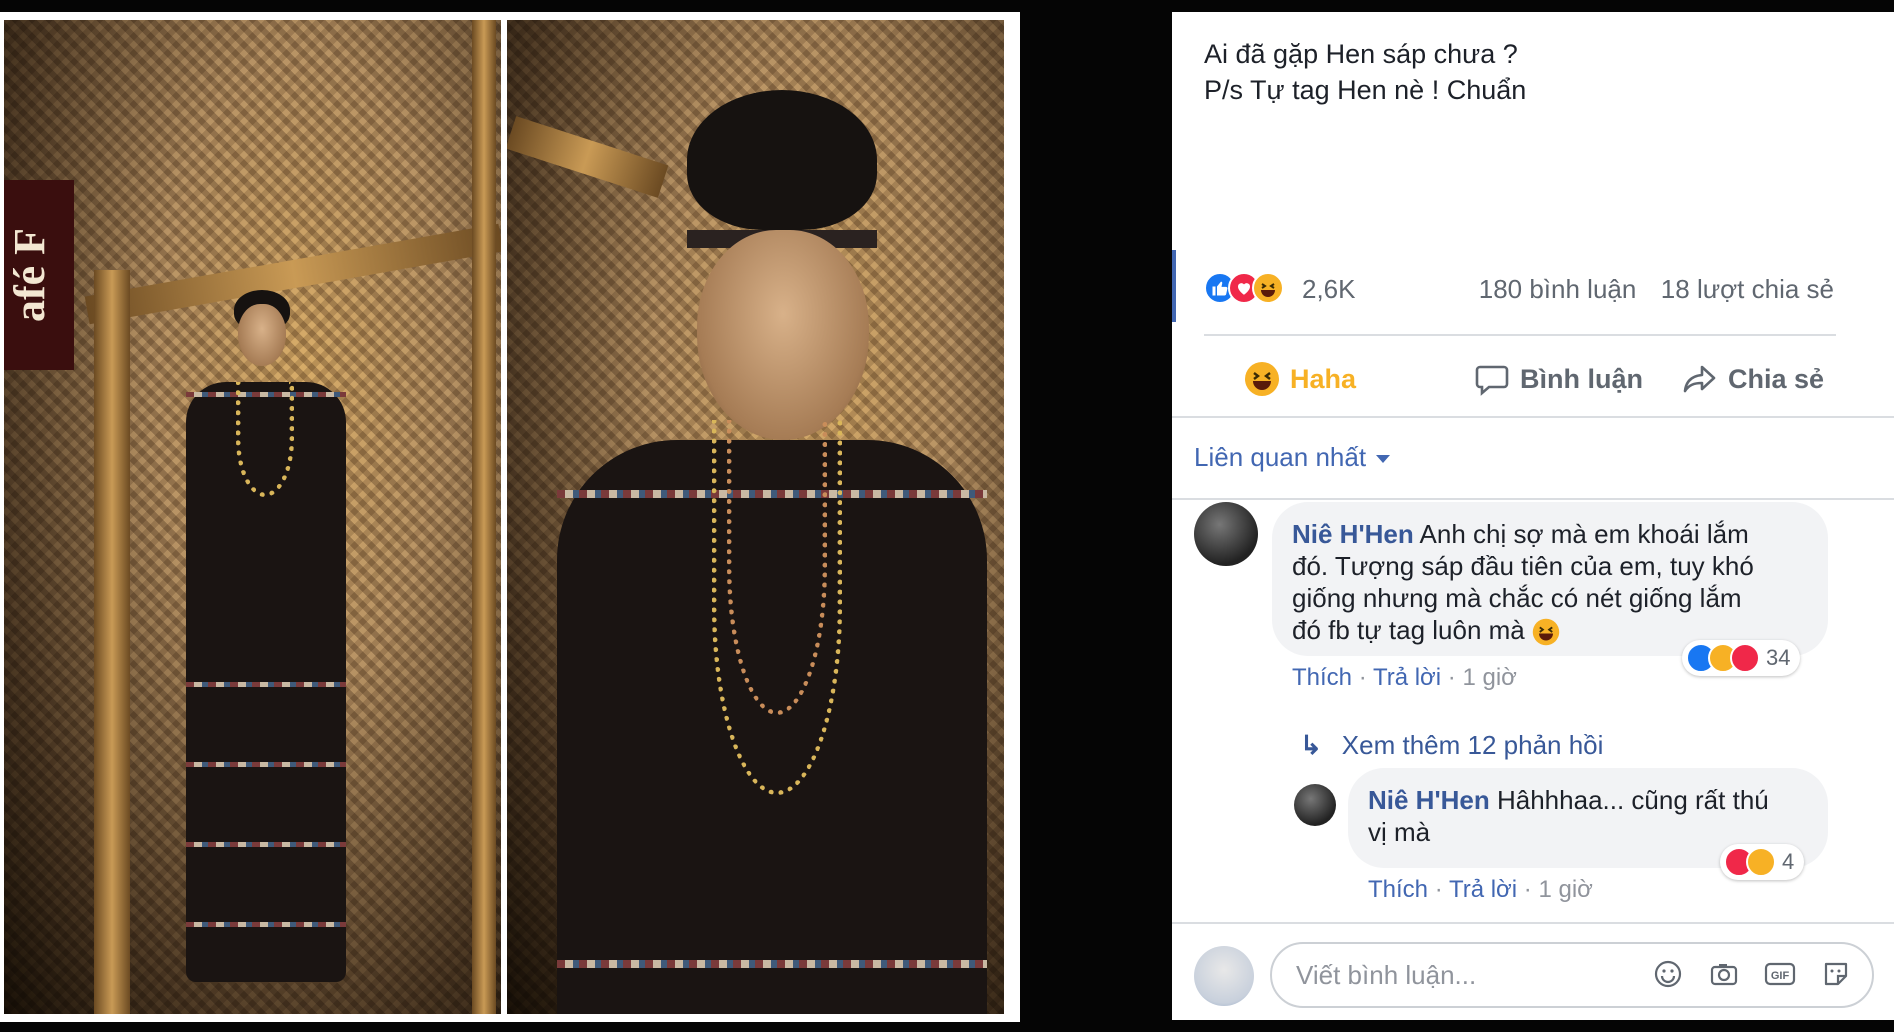 The image size is (1894, 1032). Describe the element at coordinates (1224, 976) in the screenshot. I see `current-user-avatar` at that location.